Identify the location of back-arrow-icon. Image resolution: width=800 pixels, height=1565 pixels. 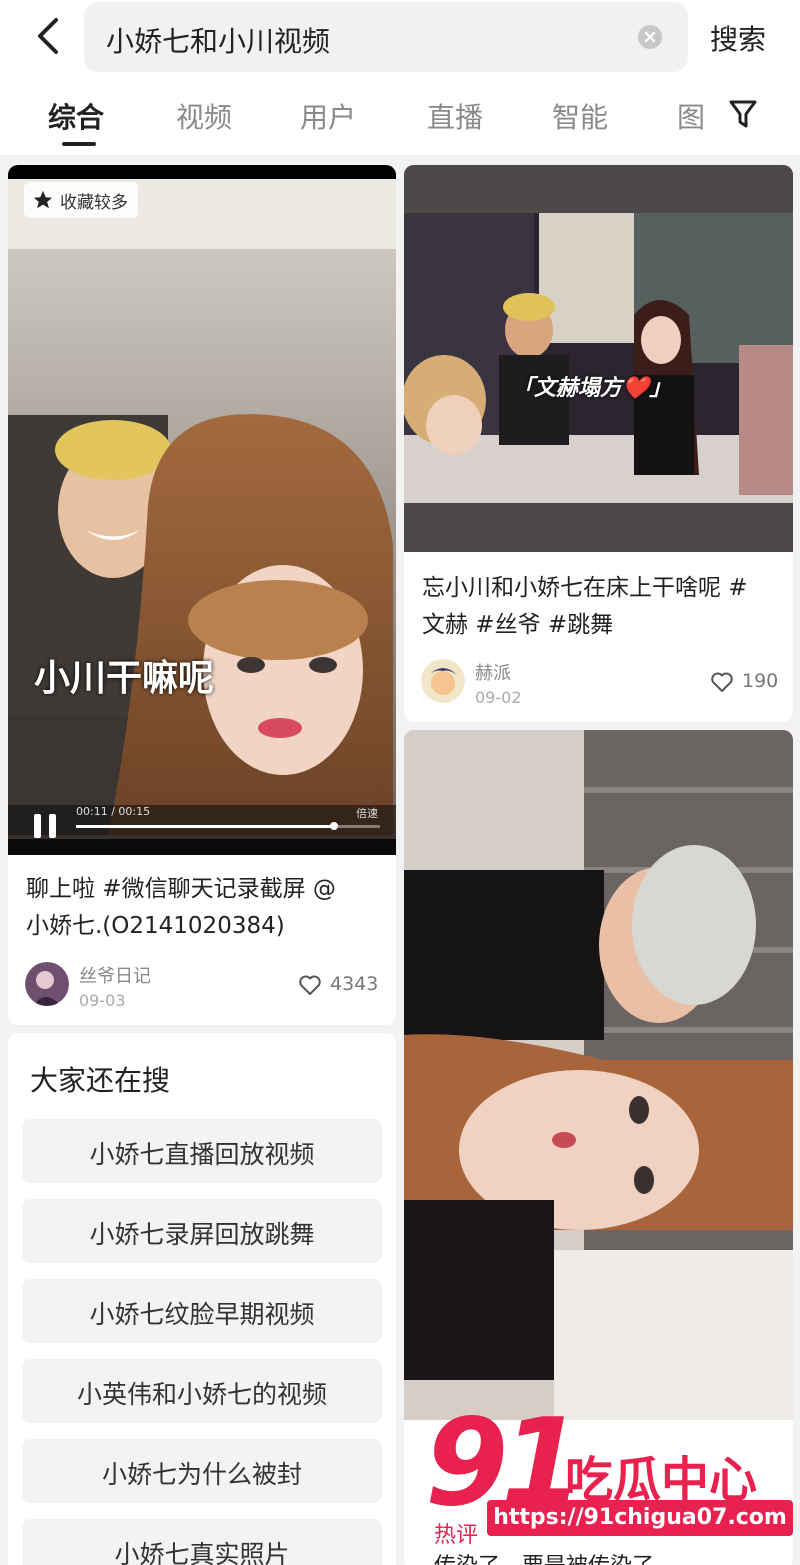
(50, 36).